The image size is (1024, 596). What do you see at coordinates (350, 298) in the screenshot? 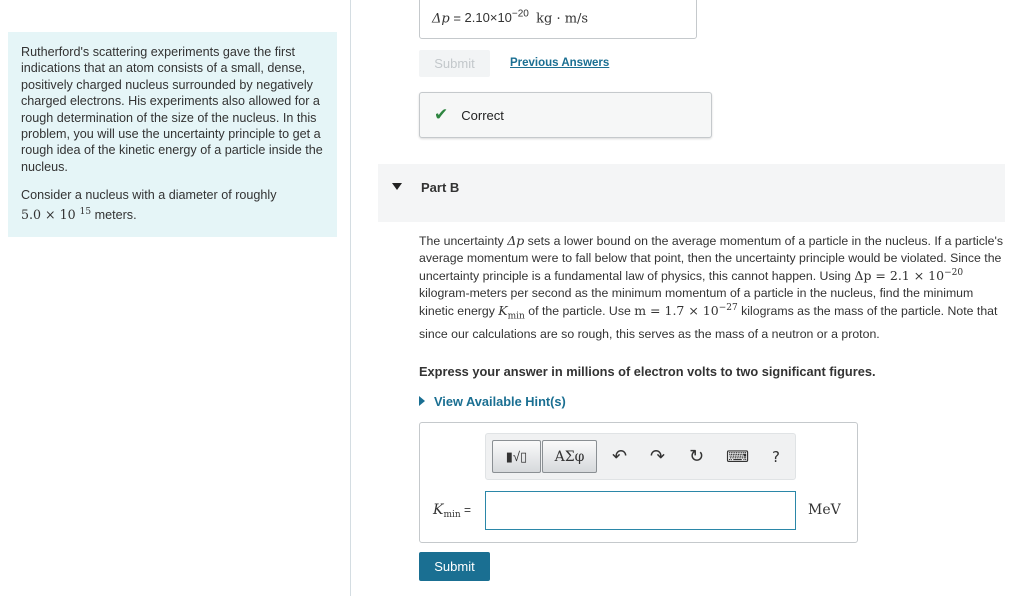
I see `panel-divider` at bounding box center [350, 298].